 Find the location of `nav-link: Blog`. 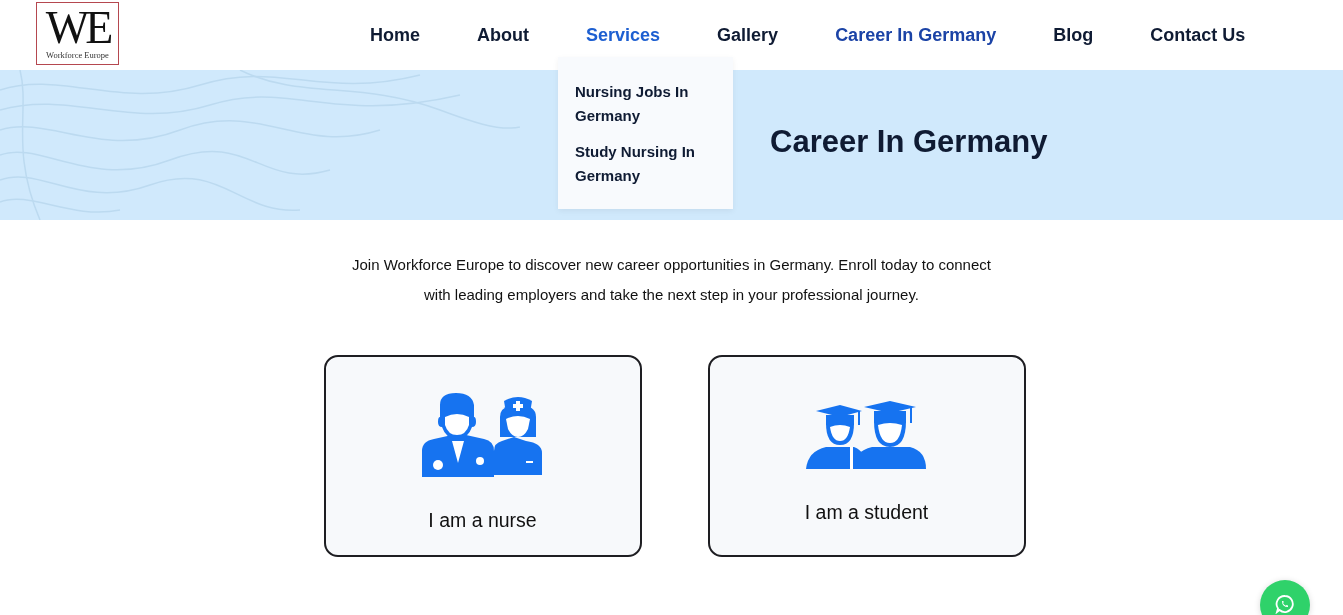

nav-link: Blog is located at coordinates (1073, 35).